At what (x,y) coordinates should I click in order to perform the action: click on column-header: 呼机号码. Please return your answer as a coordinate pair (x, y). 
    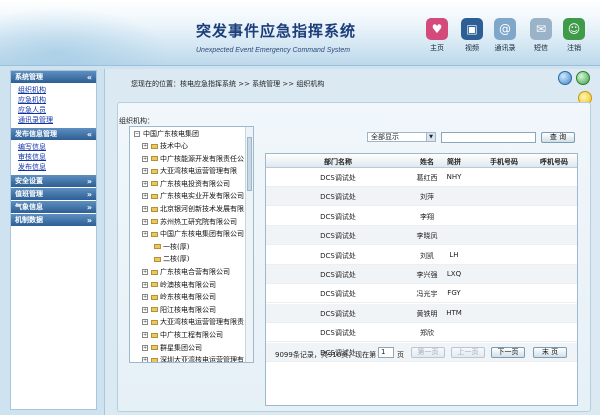
    Looking at the image, I should click on (554, 162).